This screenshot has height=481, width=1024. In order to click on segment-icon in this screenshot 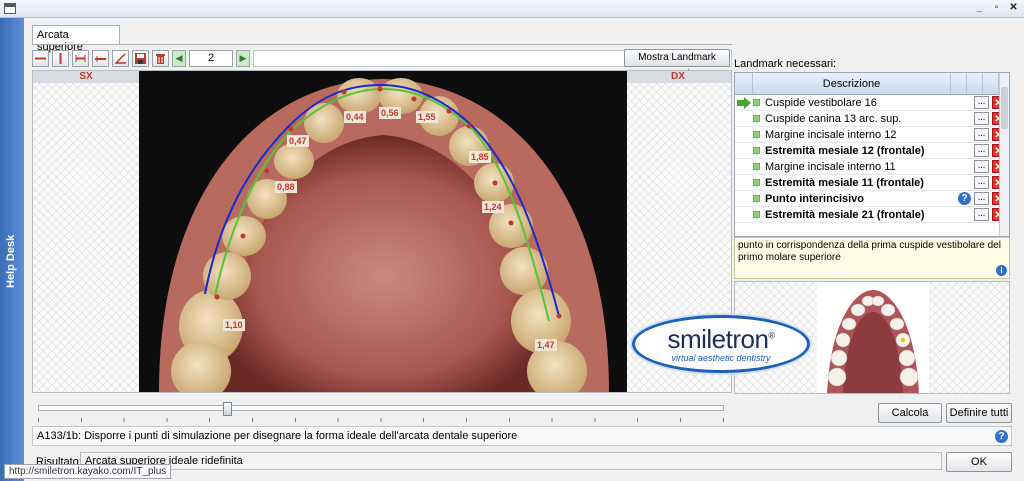, I will do `click(80, 58)`.